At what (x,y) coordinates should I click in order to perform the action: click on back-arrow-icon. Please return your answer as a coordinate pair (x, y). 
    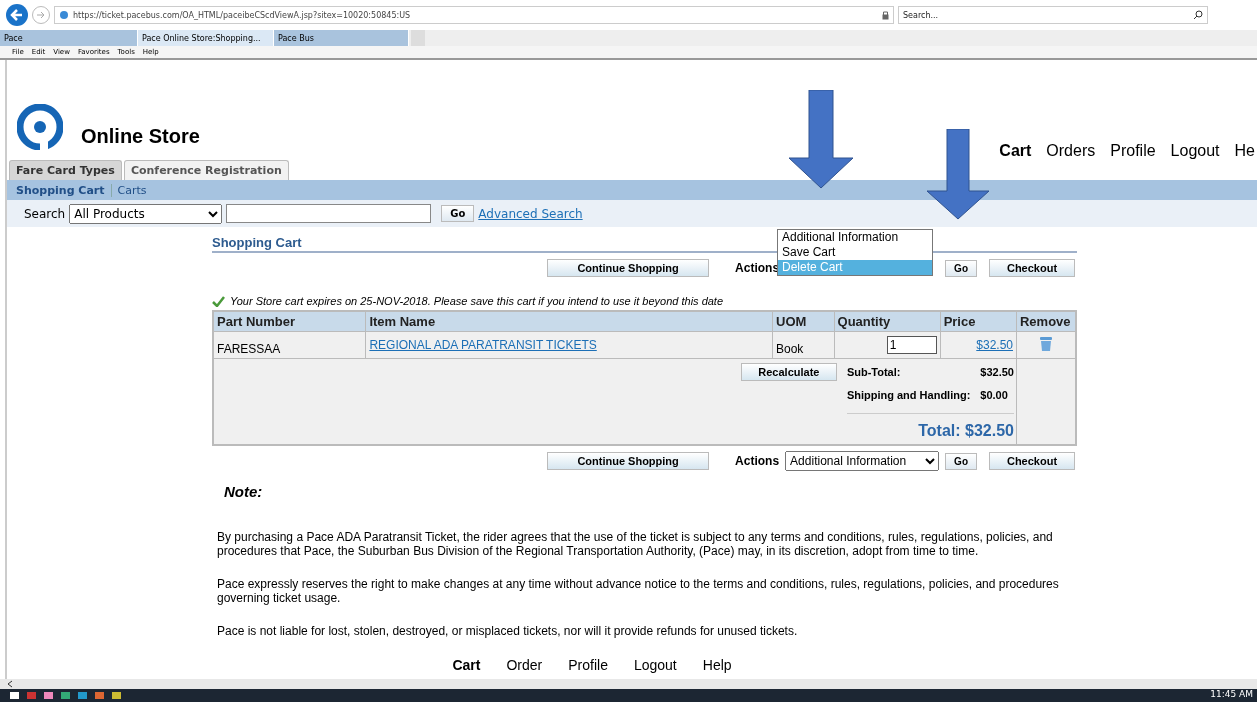
    Looking at the image, I should click on (17, 15).